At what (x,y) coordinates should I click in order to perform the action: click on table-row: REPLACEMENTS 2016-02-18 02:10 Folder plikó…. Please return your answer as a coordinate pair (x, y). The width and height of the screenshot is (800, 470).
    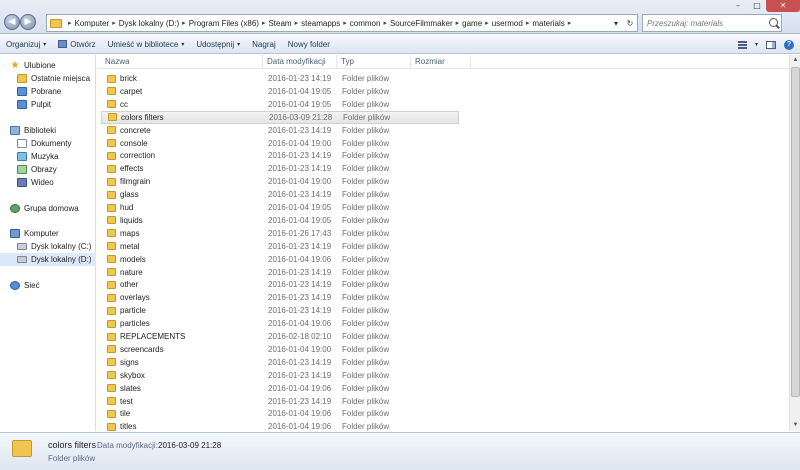
    Looking at the image, I should click on (280, 336).